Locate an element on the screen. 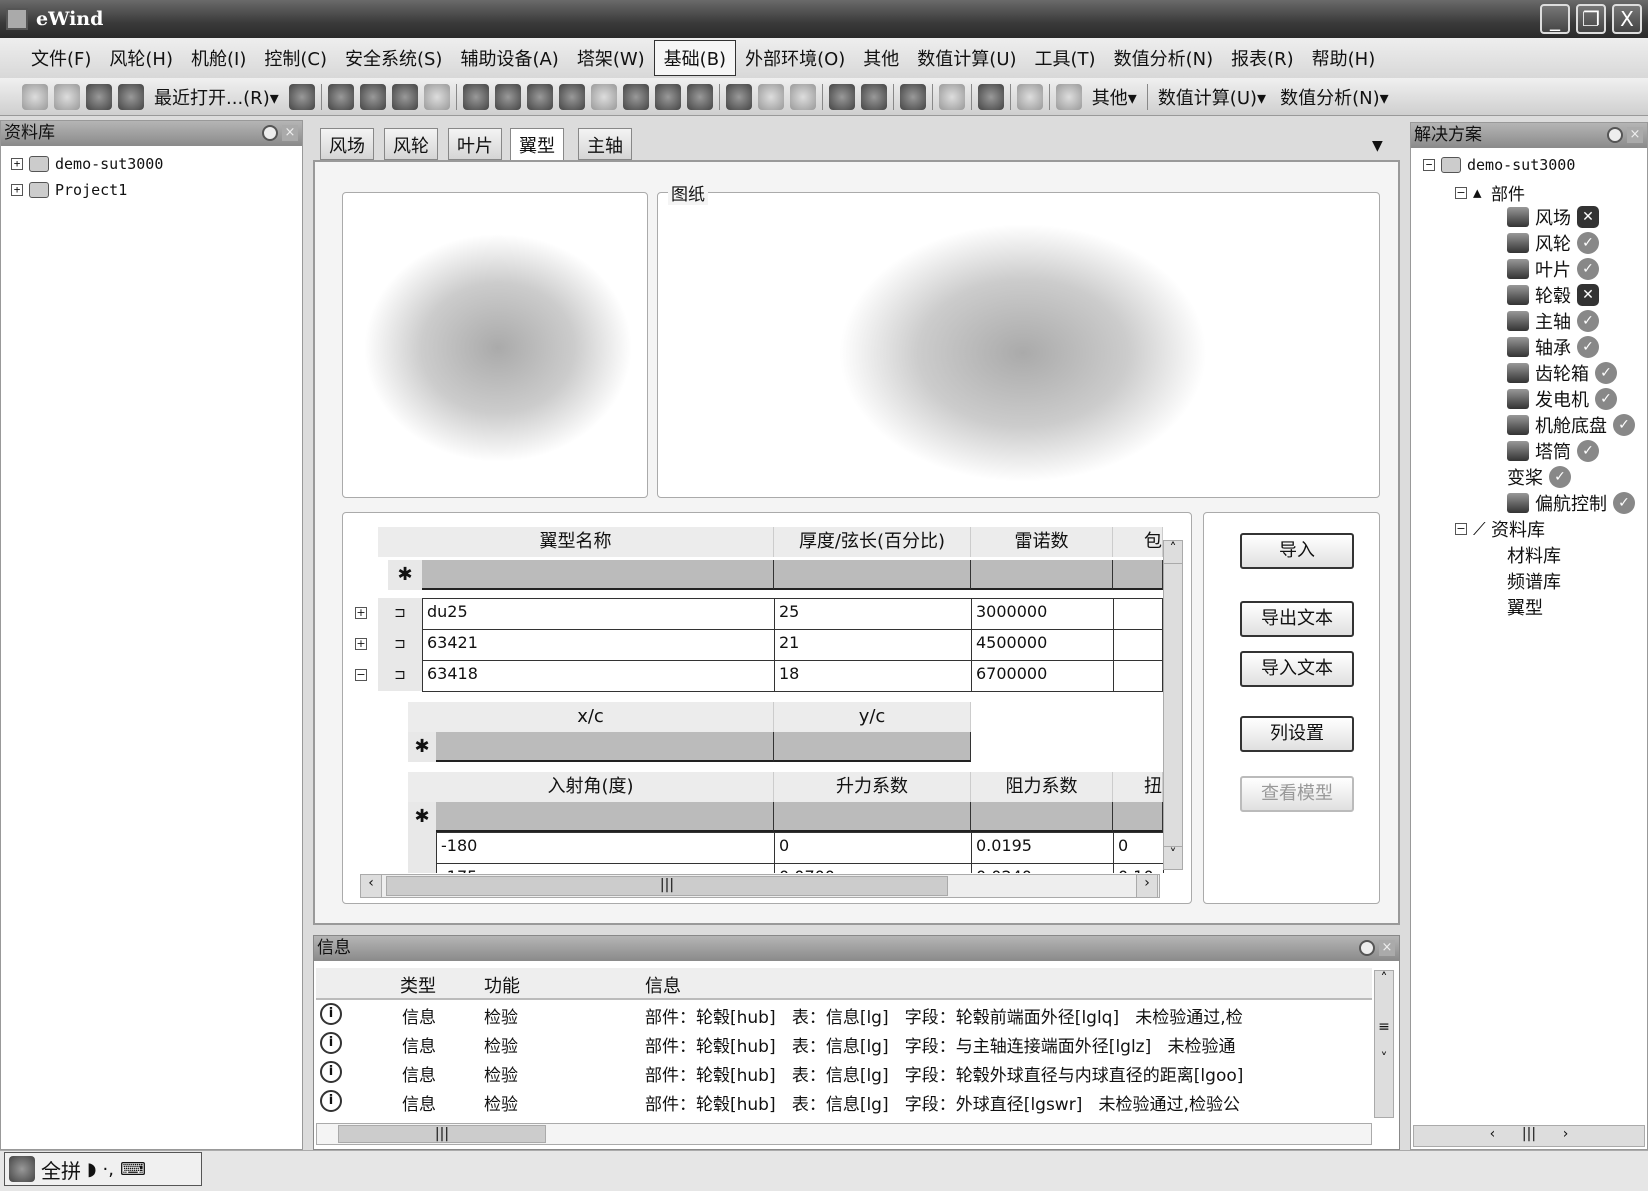 This screenshot has width=1648, height=1191. cell-name: 63421 is located at coordinates (598, 645).